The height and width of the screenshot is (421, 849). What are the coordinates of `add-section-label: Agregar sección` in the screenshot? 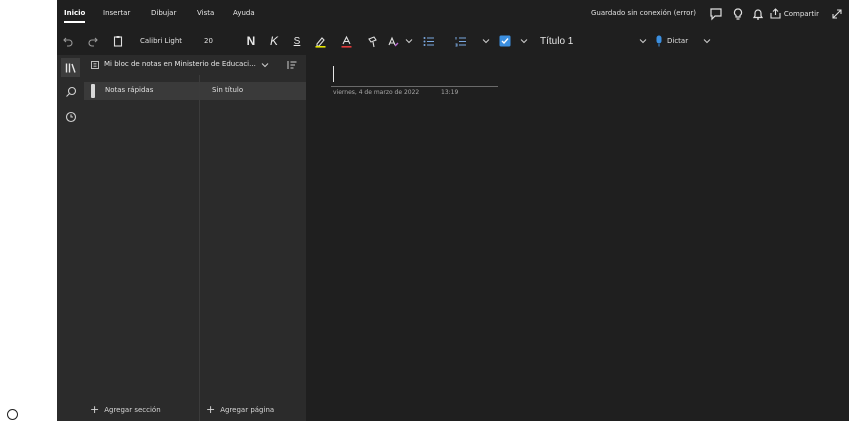 It's located at (132, 410).